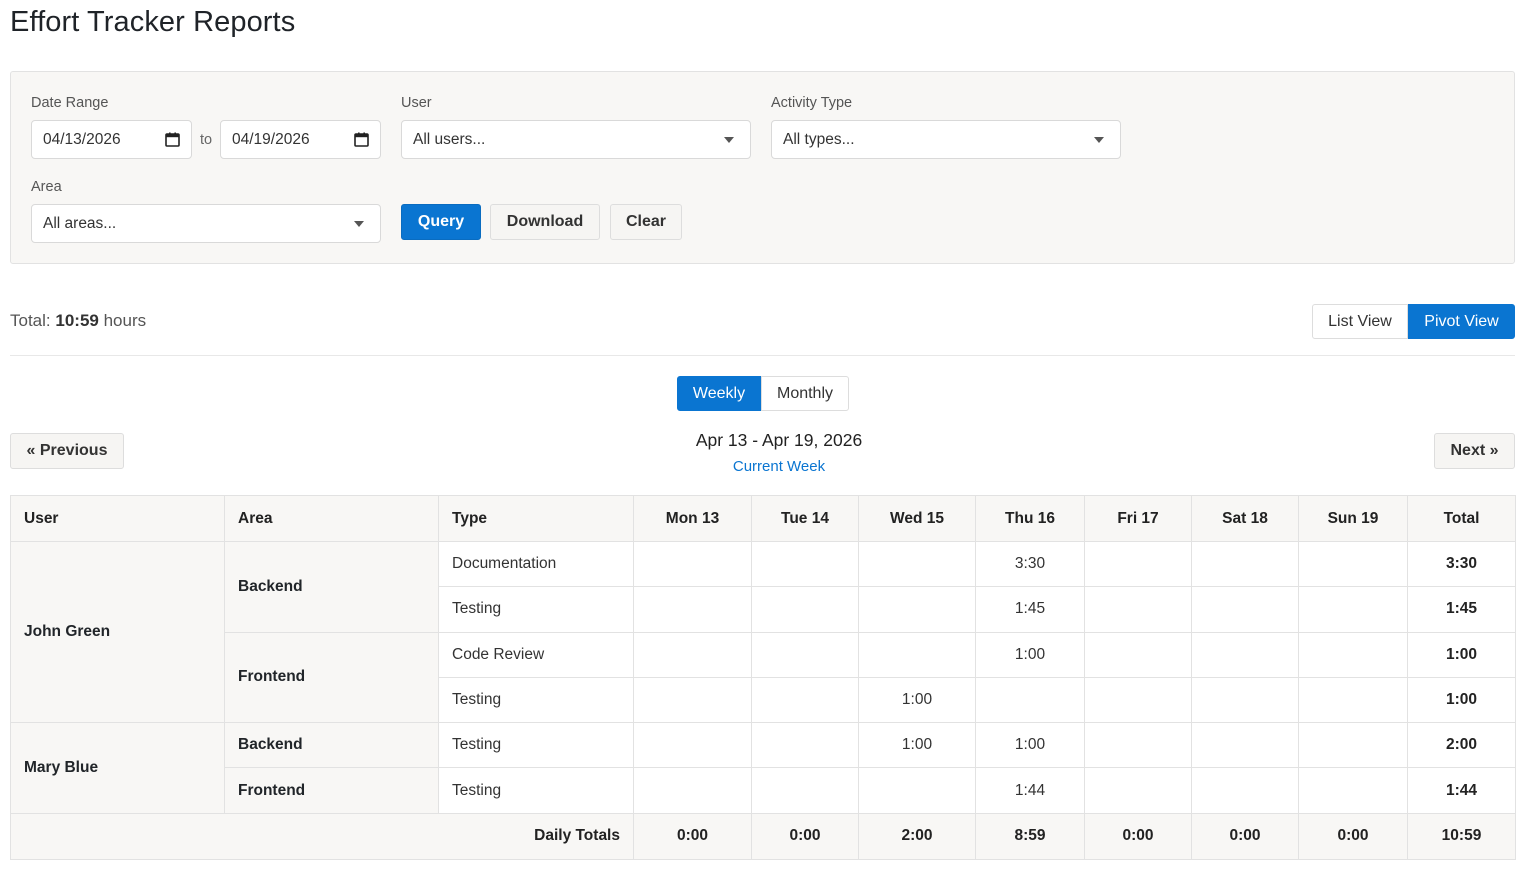  I want to click on total-hours-summary: Total: 10:59 hours, so click(78, 321).